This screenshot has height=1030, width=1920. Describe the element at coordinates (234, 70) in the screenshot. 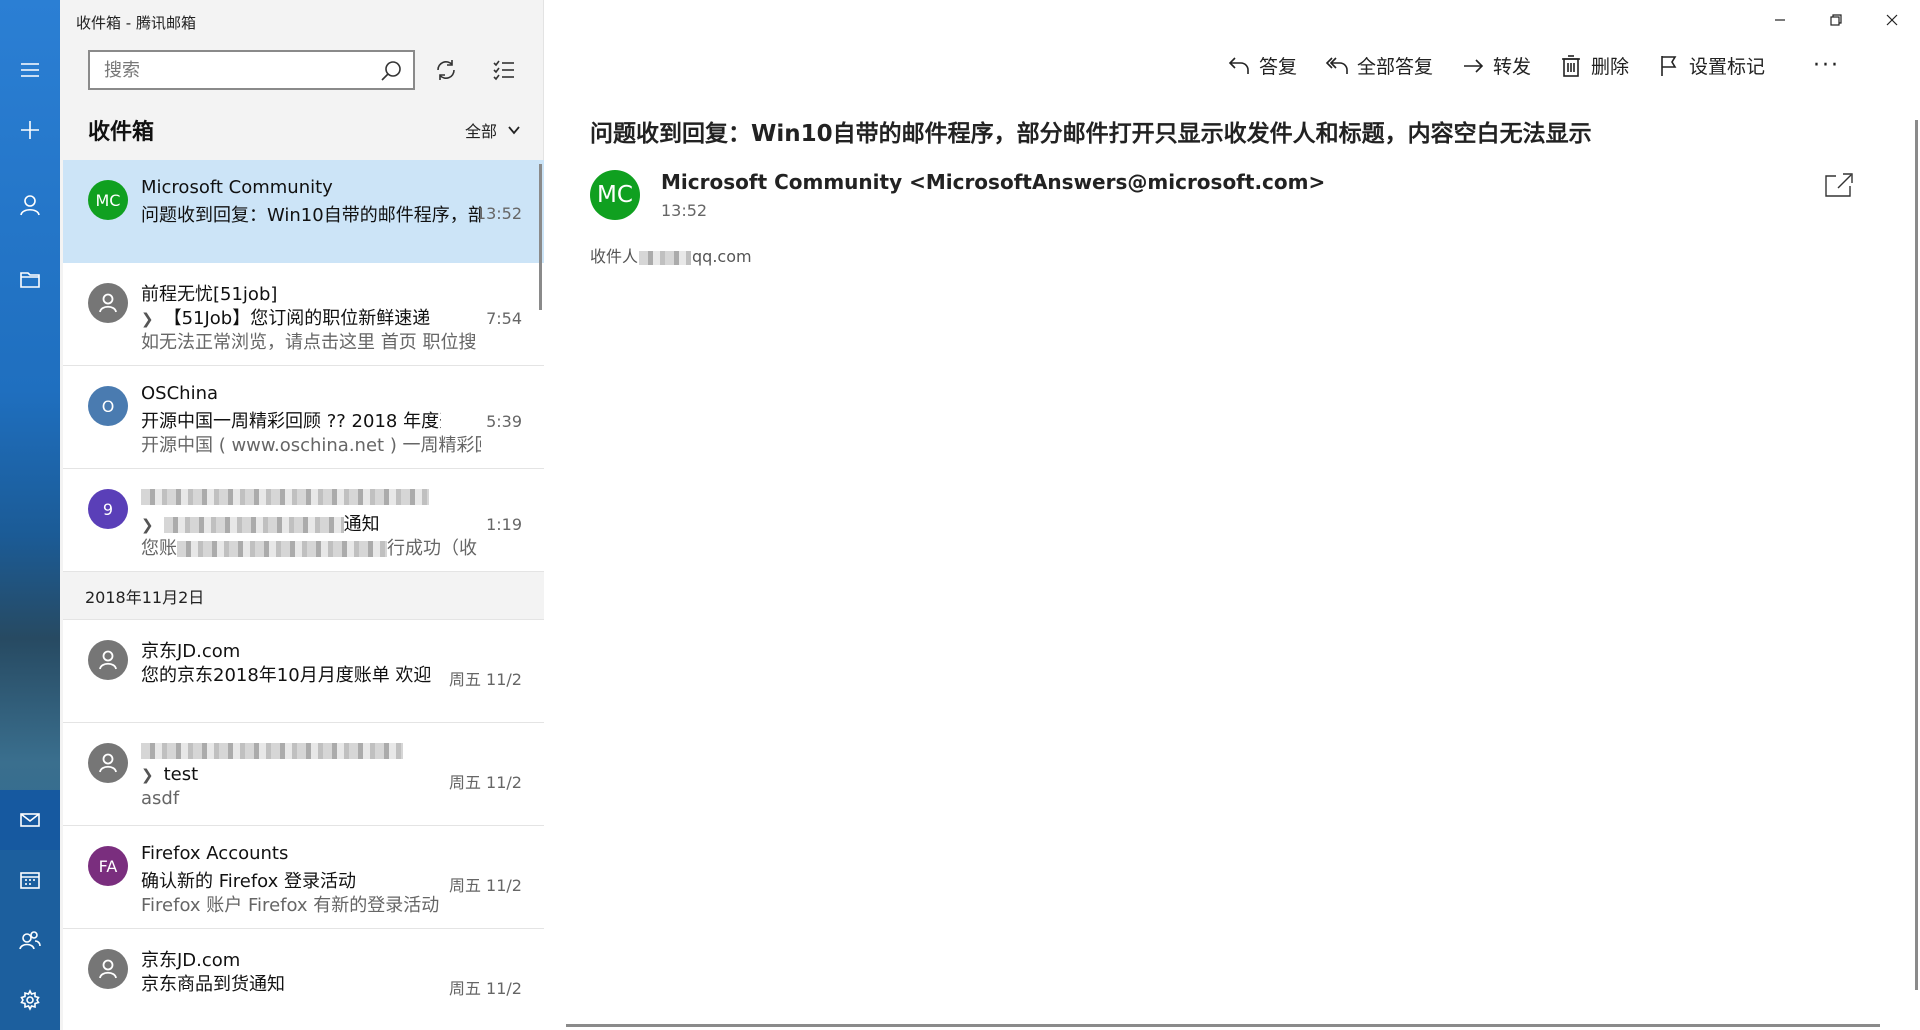

I see `search-input` at that location.